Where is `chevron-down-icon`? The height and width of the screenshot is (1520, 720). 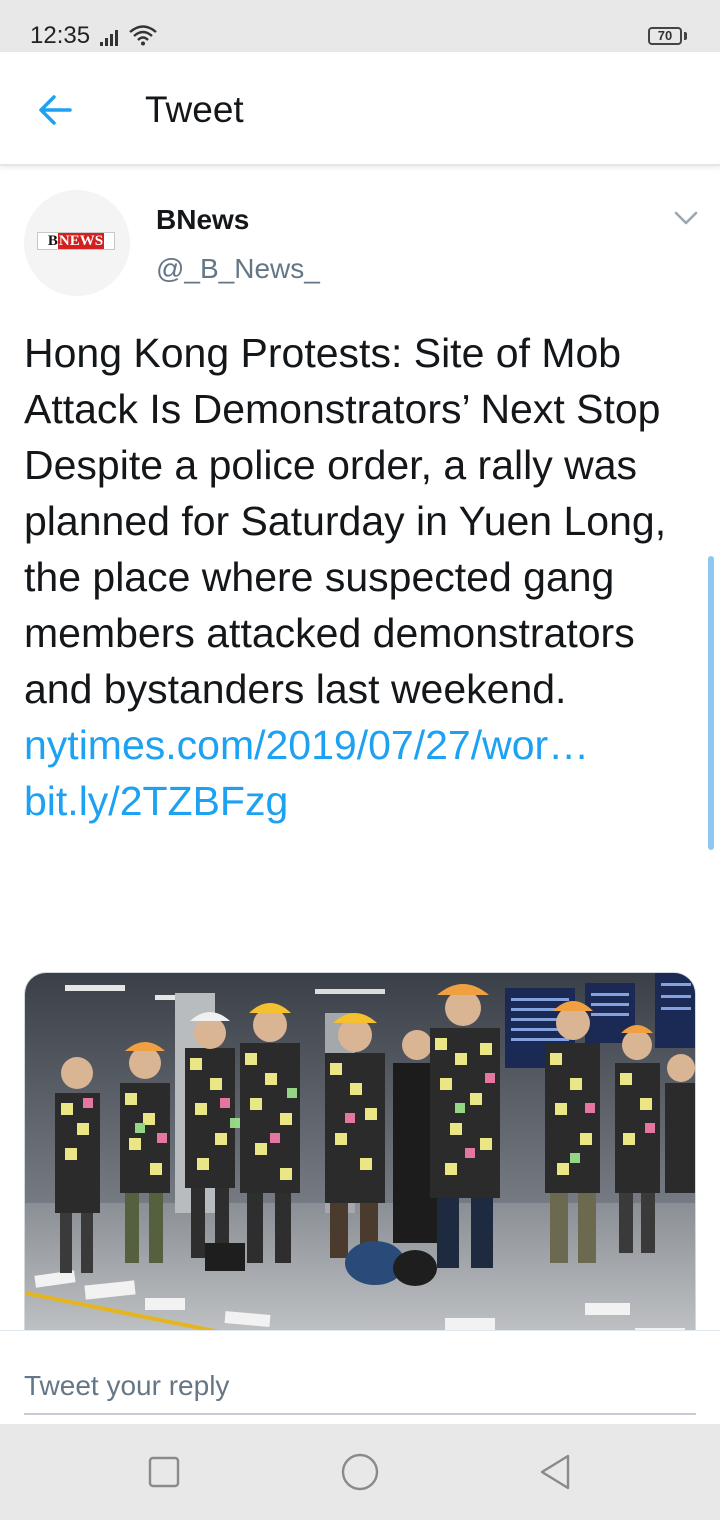 chevron-down-icon is located at coordinates (686, 218).